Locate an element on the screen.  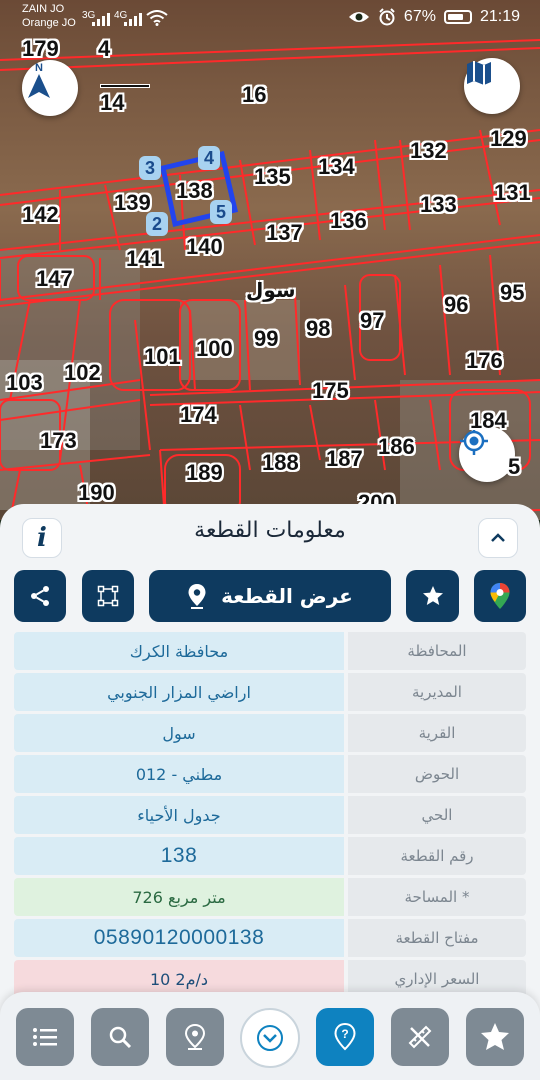
detail-row-plot-key: 05890120000138 مفتاح القطعة is located at coordinates (270, 938).